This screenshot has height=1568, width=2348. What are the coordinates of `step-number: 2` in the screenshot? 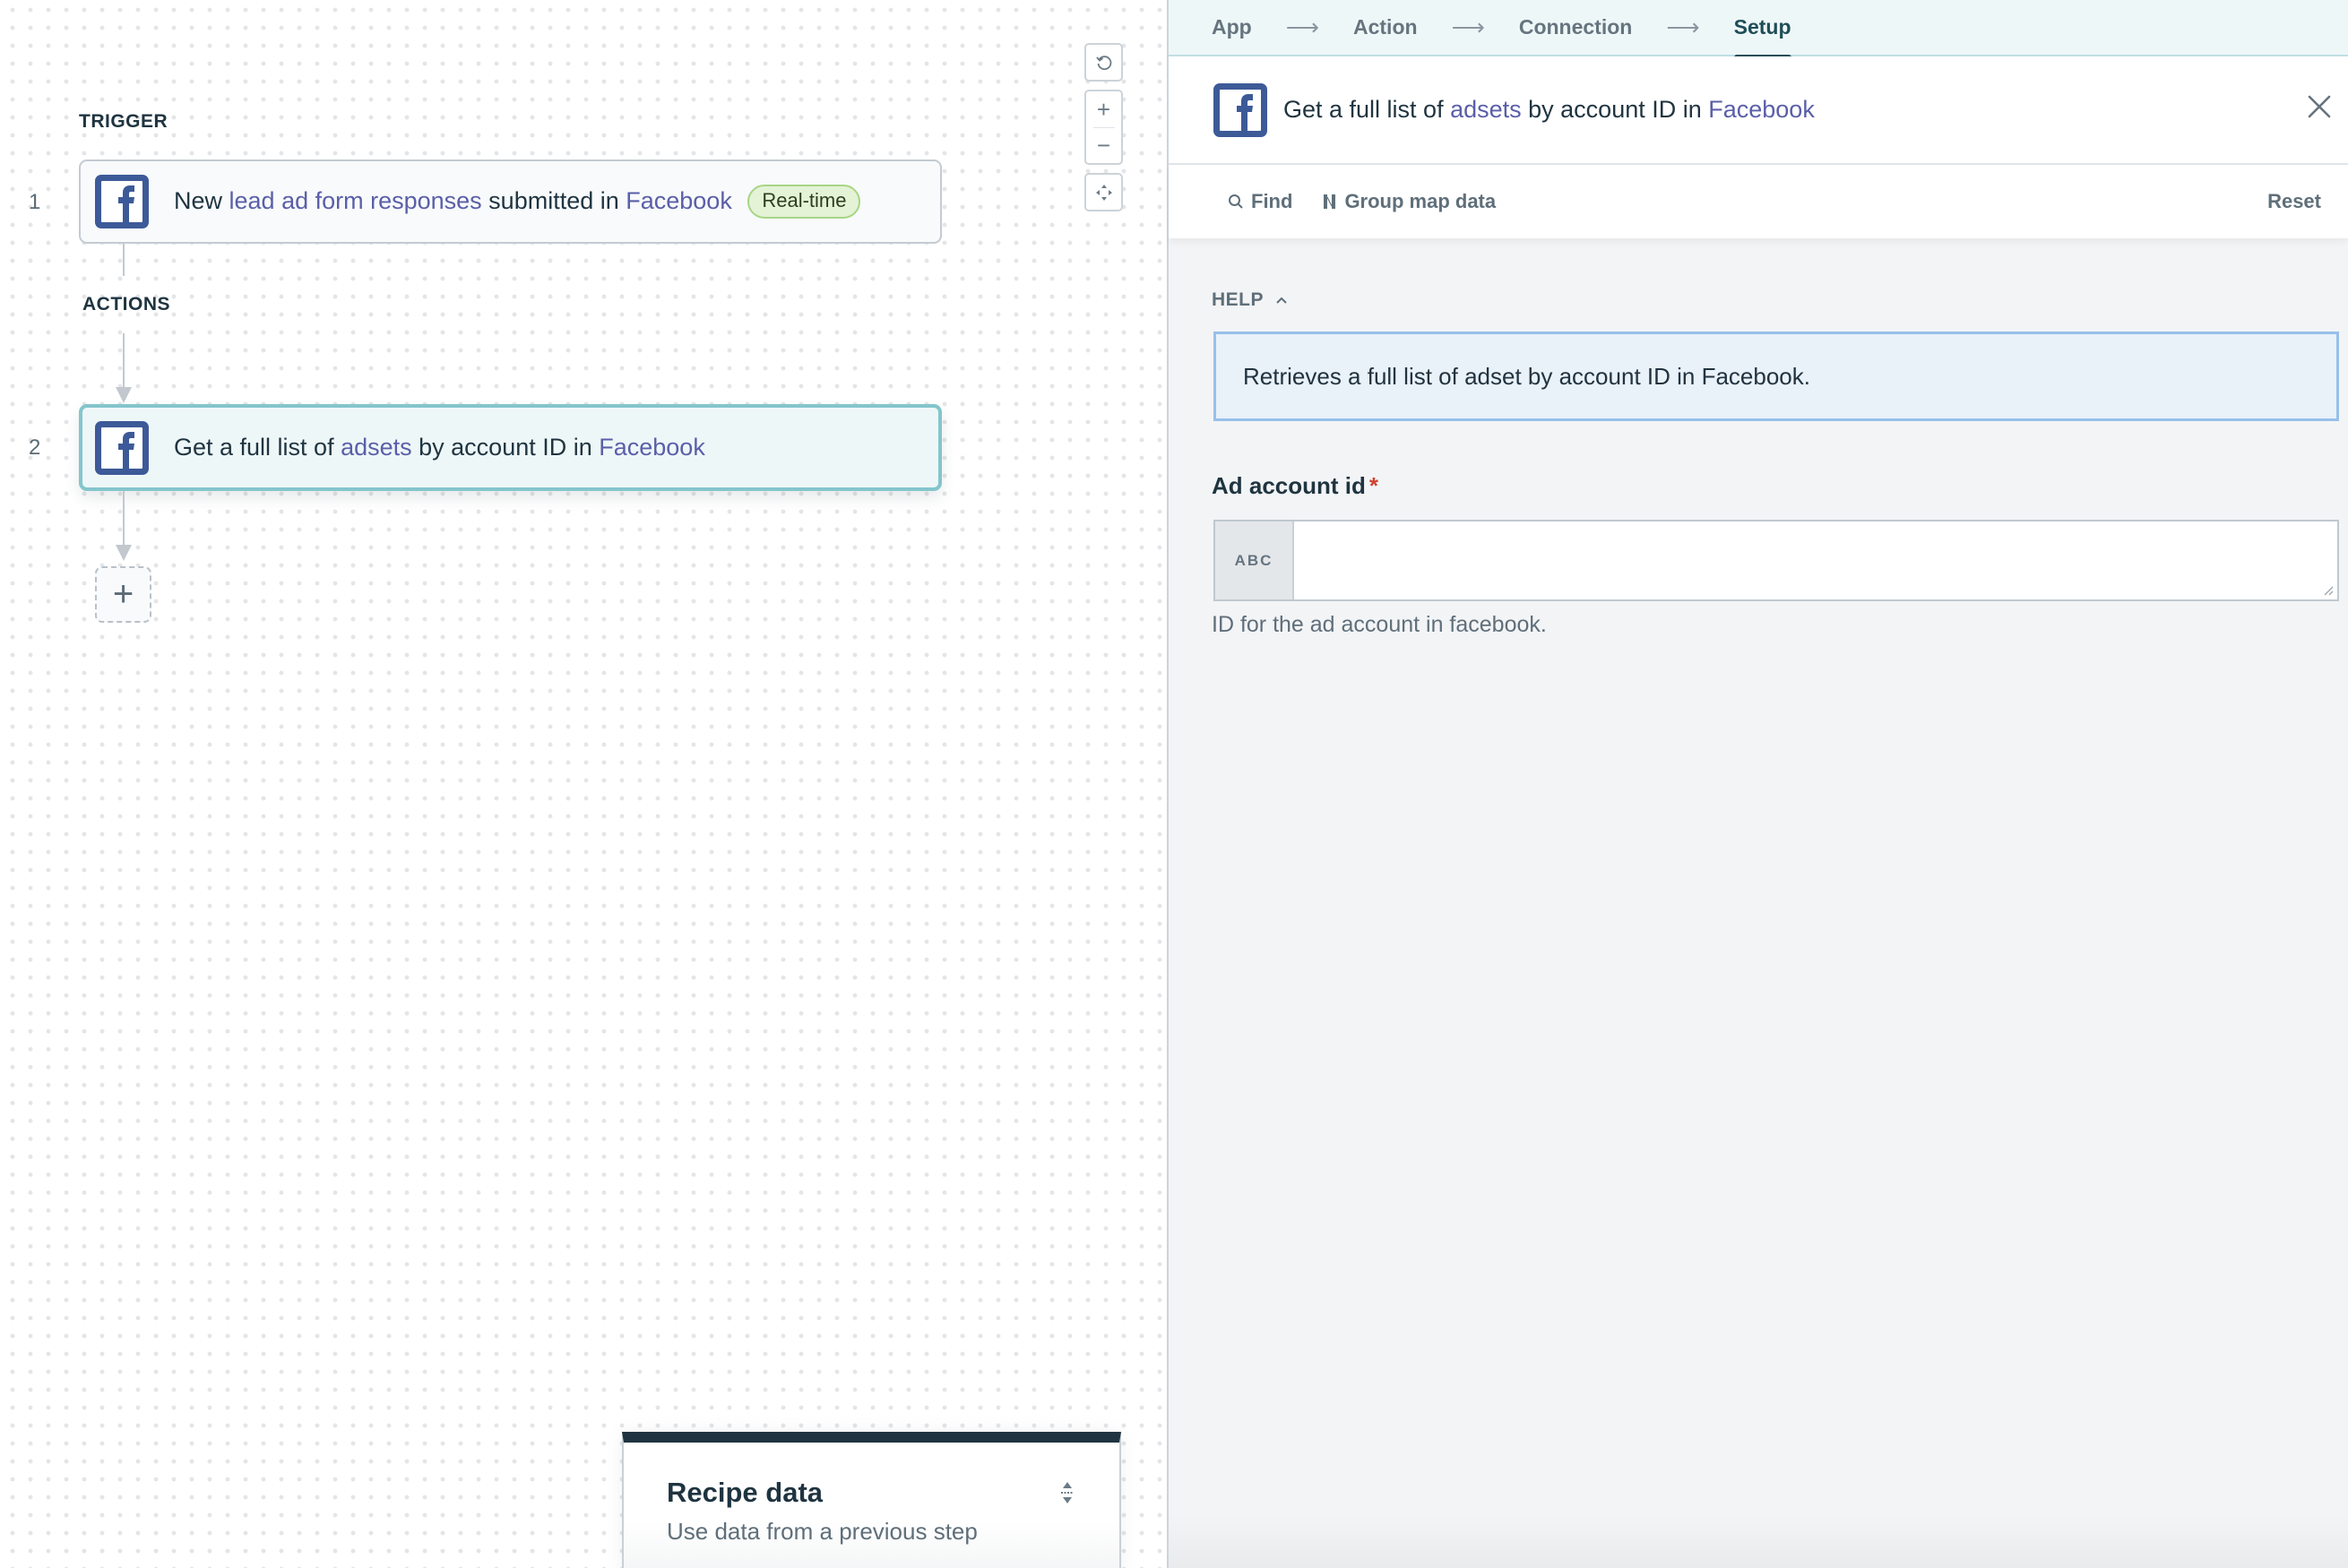 It's located at (35, 447).